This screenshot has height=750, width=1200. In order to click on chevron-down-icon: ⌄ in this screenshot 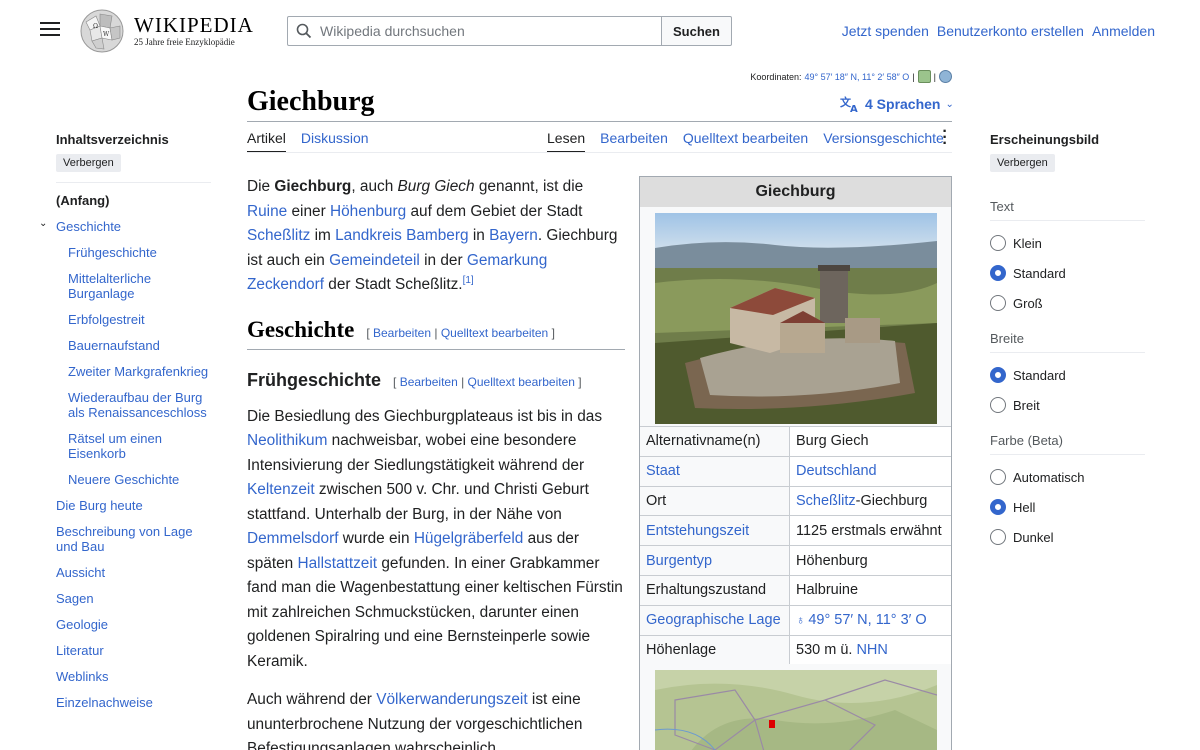, I will do `click(43, 223)`.